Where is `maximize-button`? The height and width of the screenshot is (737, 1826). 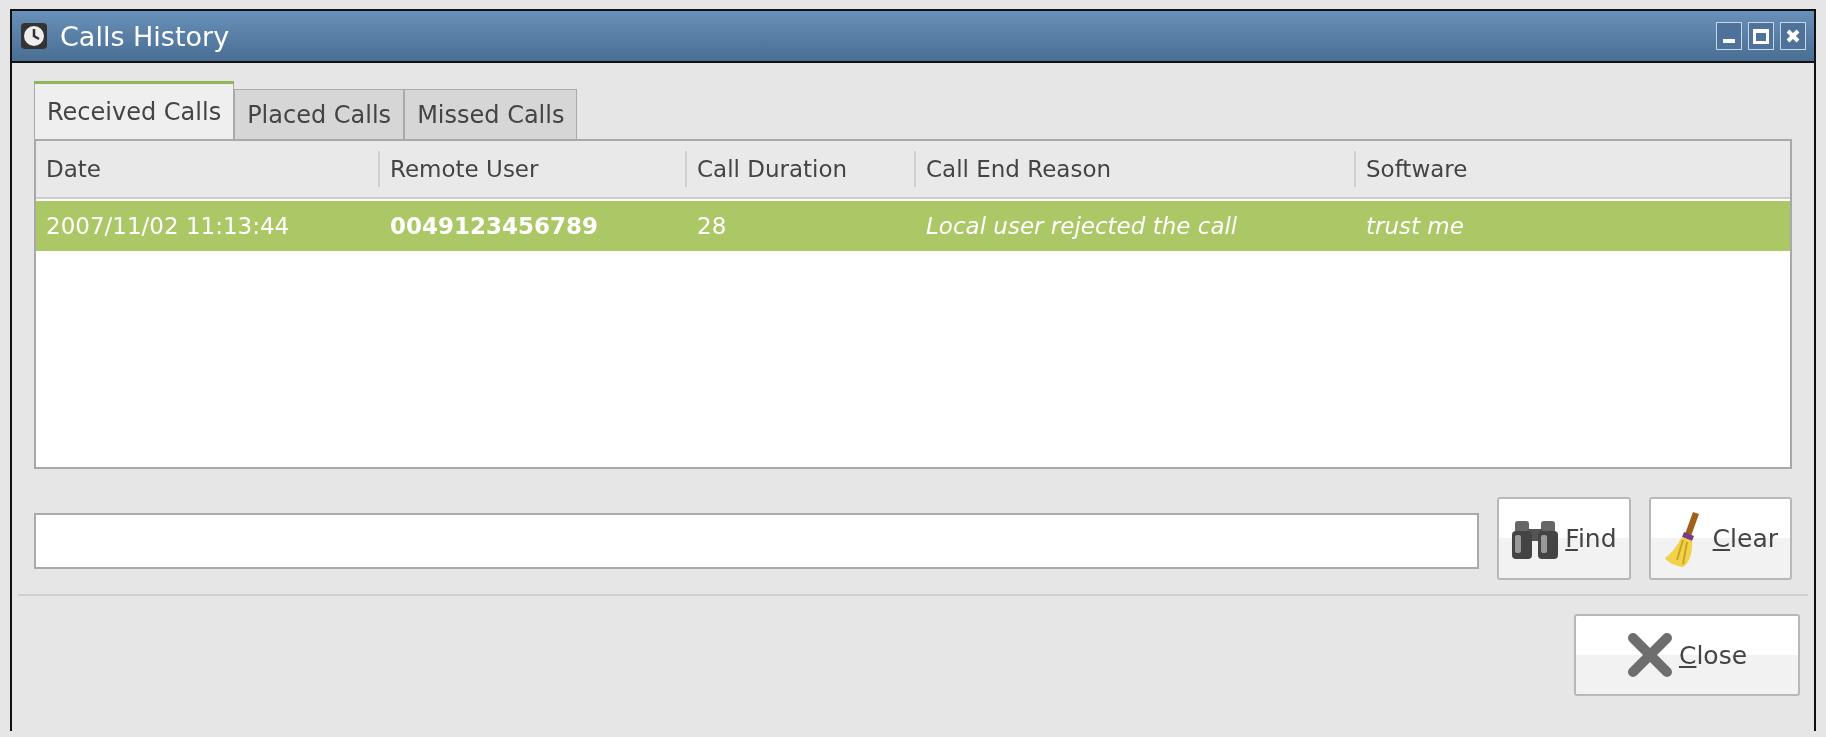
maximize-button is located at coordinates (1761, 36).